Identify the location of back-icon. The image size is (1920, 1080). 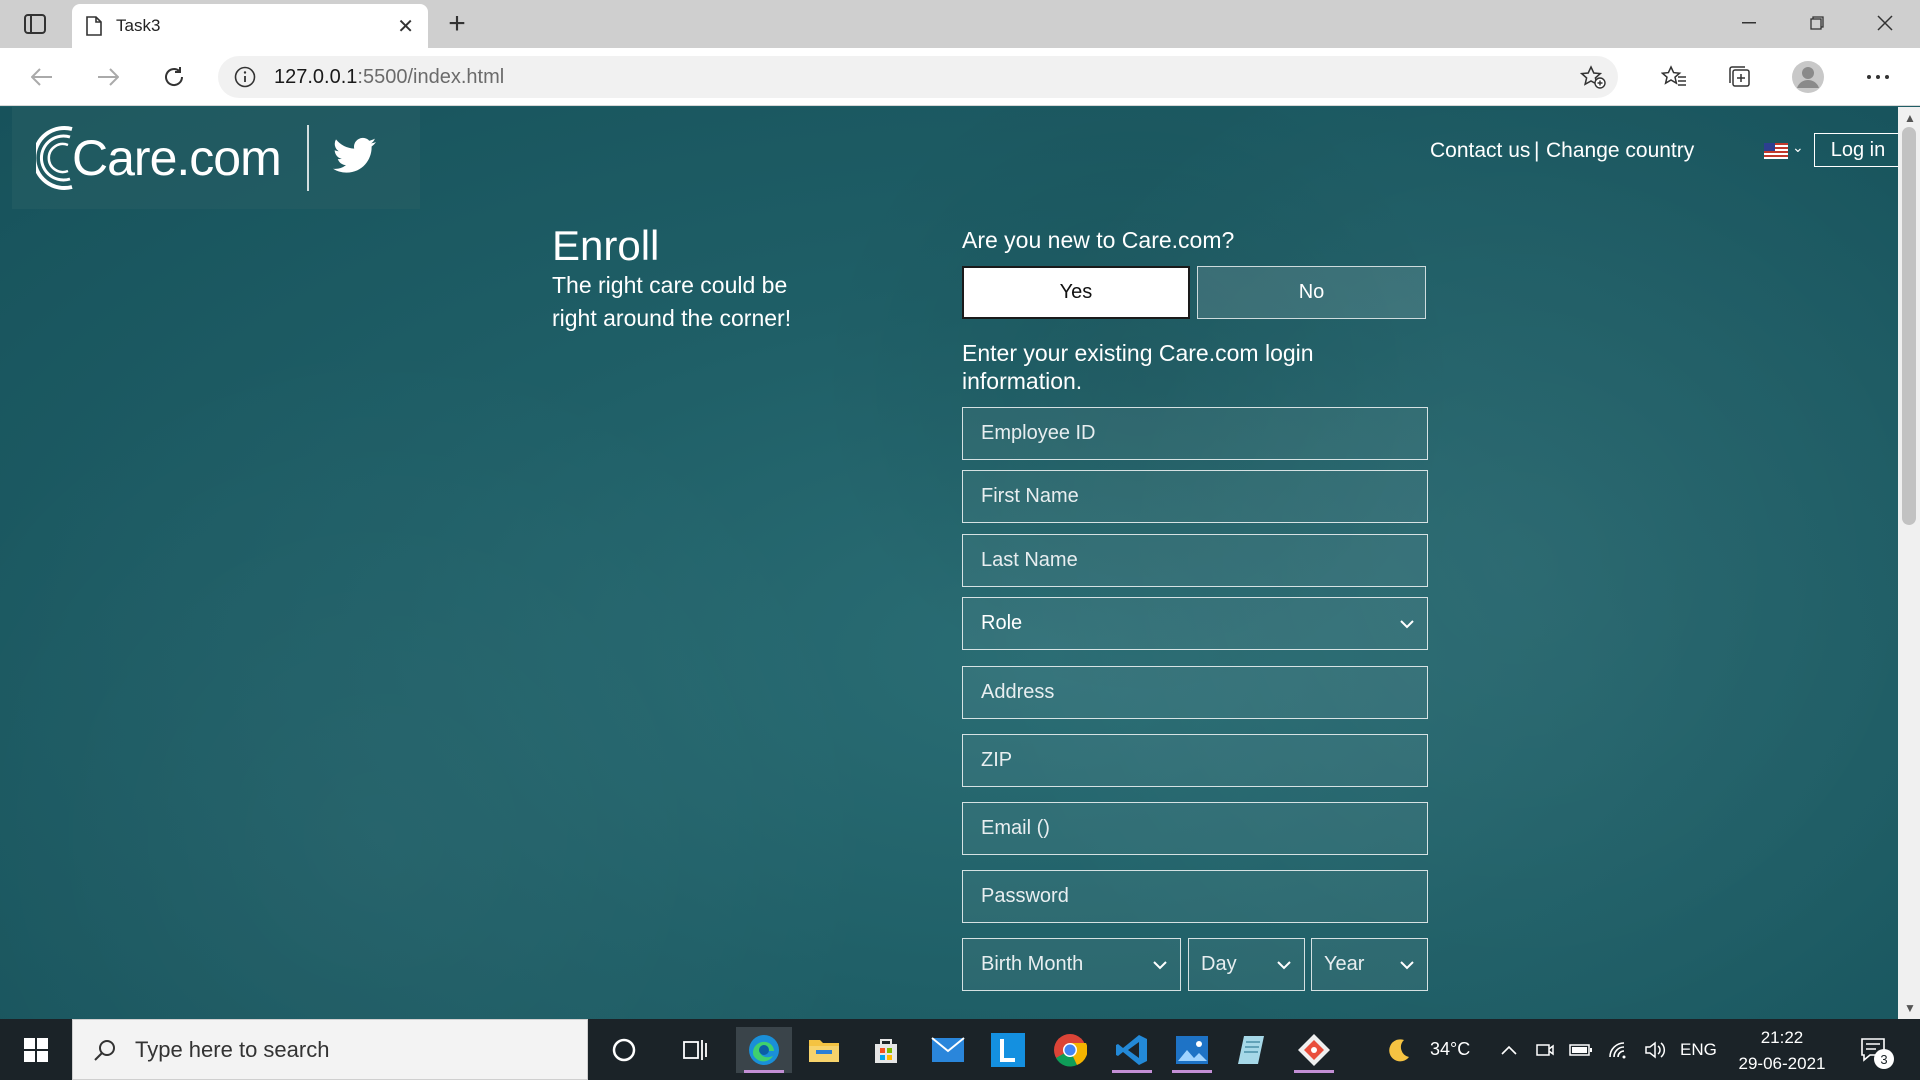
(42, 77).